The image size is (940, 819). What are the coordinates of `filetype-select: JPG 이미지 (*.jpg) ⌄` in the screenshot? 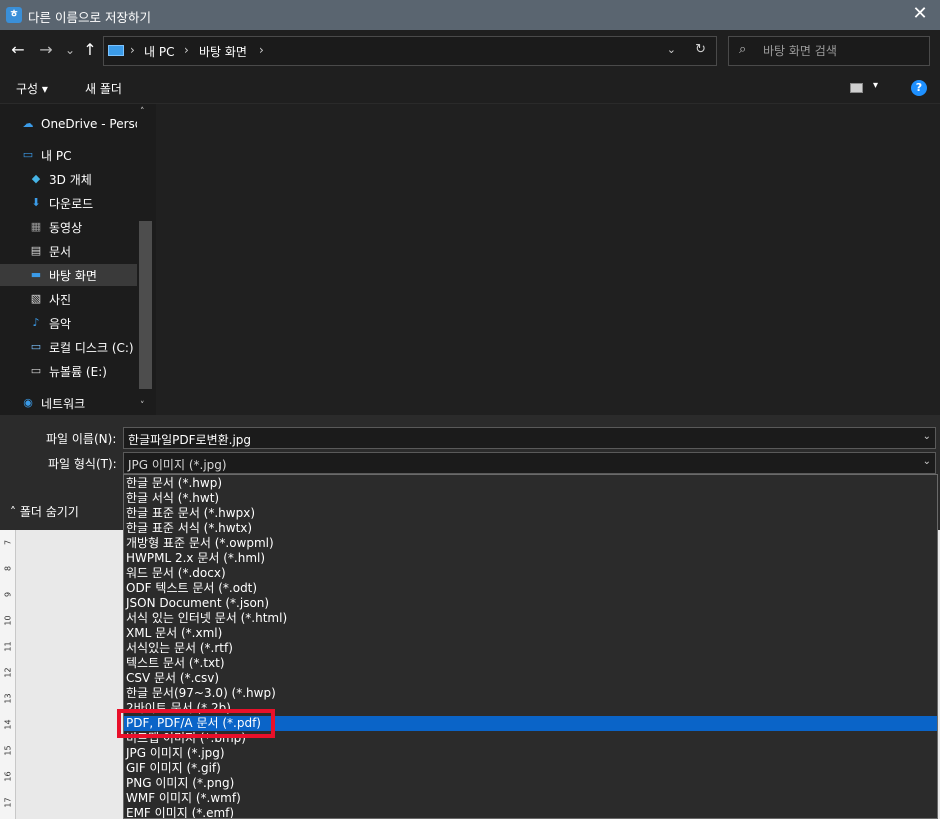 It's located at (529, 463).